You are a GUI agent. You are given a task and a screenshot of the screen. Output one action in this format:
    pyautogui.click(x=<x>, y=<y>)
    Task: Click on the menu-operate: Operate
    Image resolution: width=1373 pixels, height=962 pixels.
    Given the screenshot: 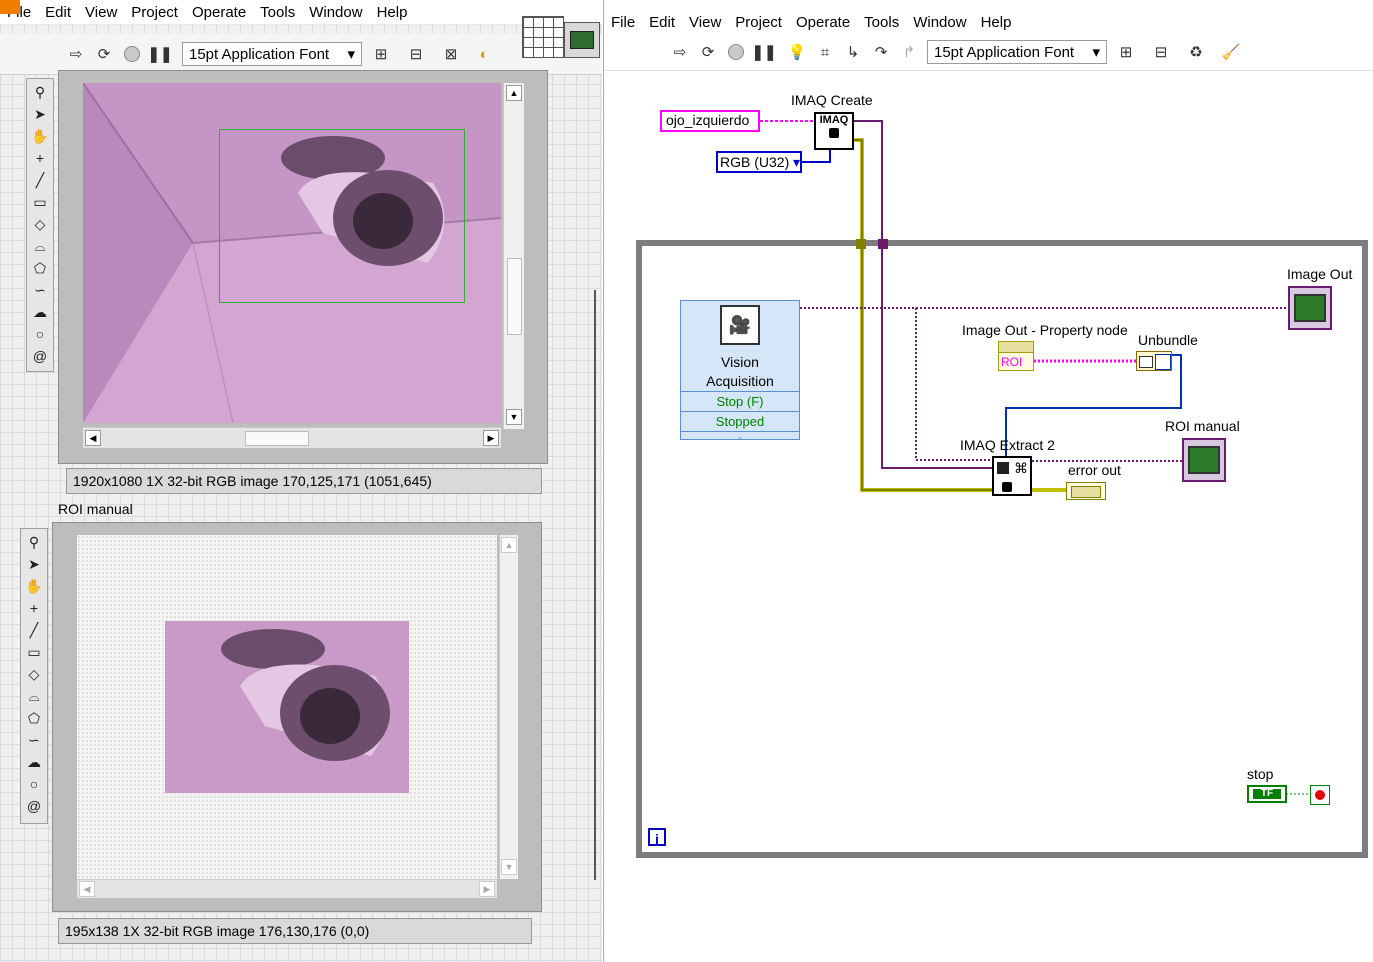 What is the action you would take?
    pyautogui.click(x=219, y=12)
    